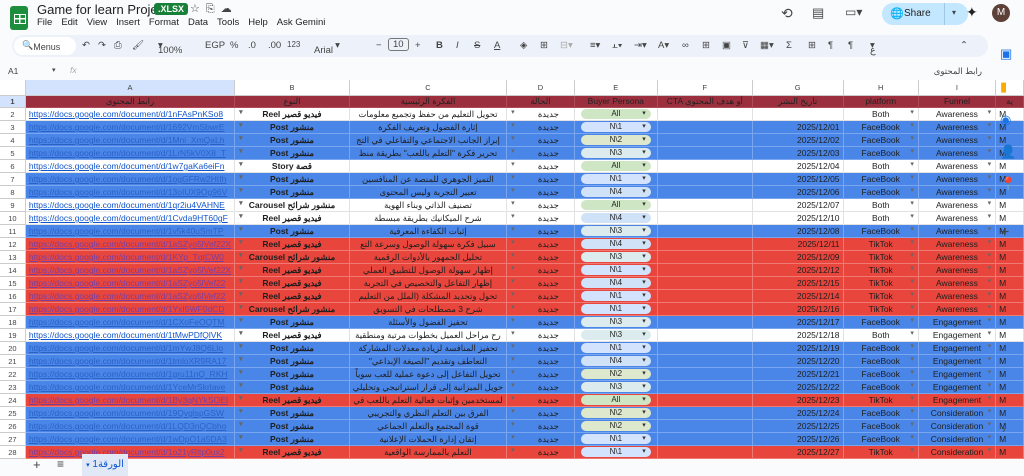 This screenshot has height=476, width=1024. Describe the element at coordinates (798, 127) in the screenshot. I see `date-cell: 2025/12/01` at that location.